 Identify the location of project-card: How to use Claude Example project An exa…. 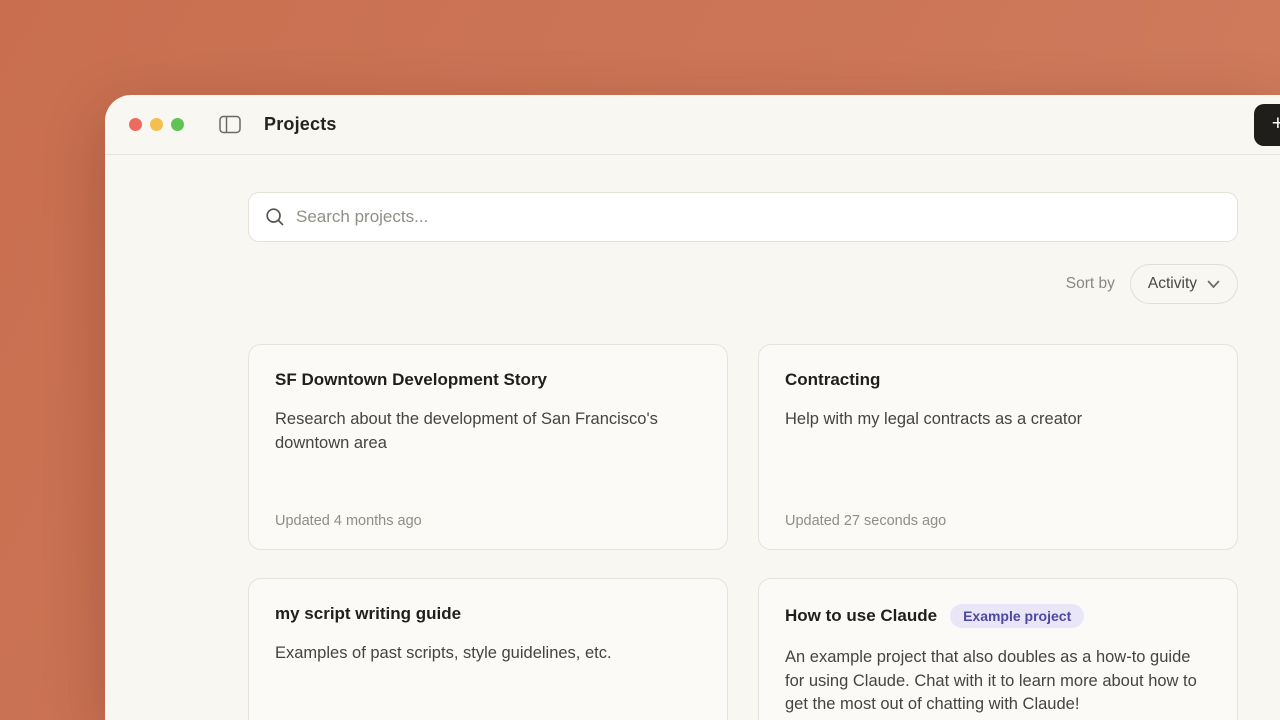
(998, 649).